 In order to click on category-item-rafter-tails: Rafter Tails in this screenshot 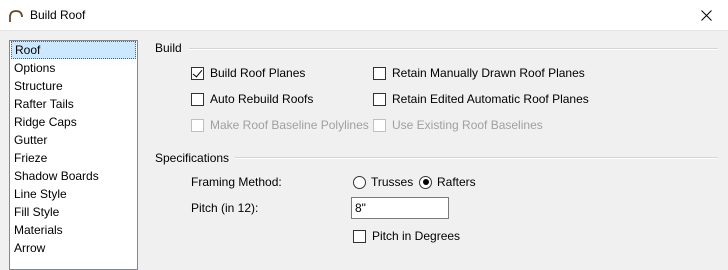, I will do `click(73, 104)`.